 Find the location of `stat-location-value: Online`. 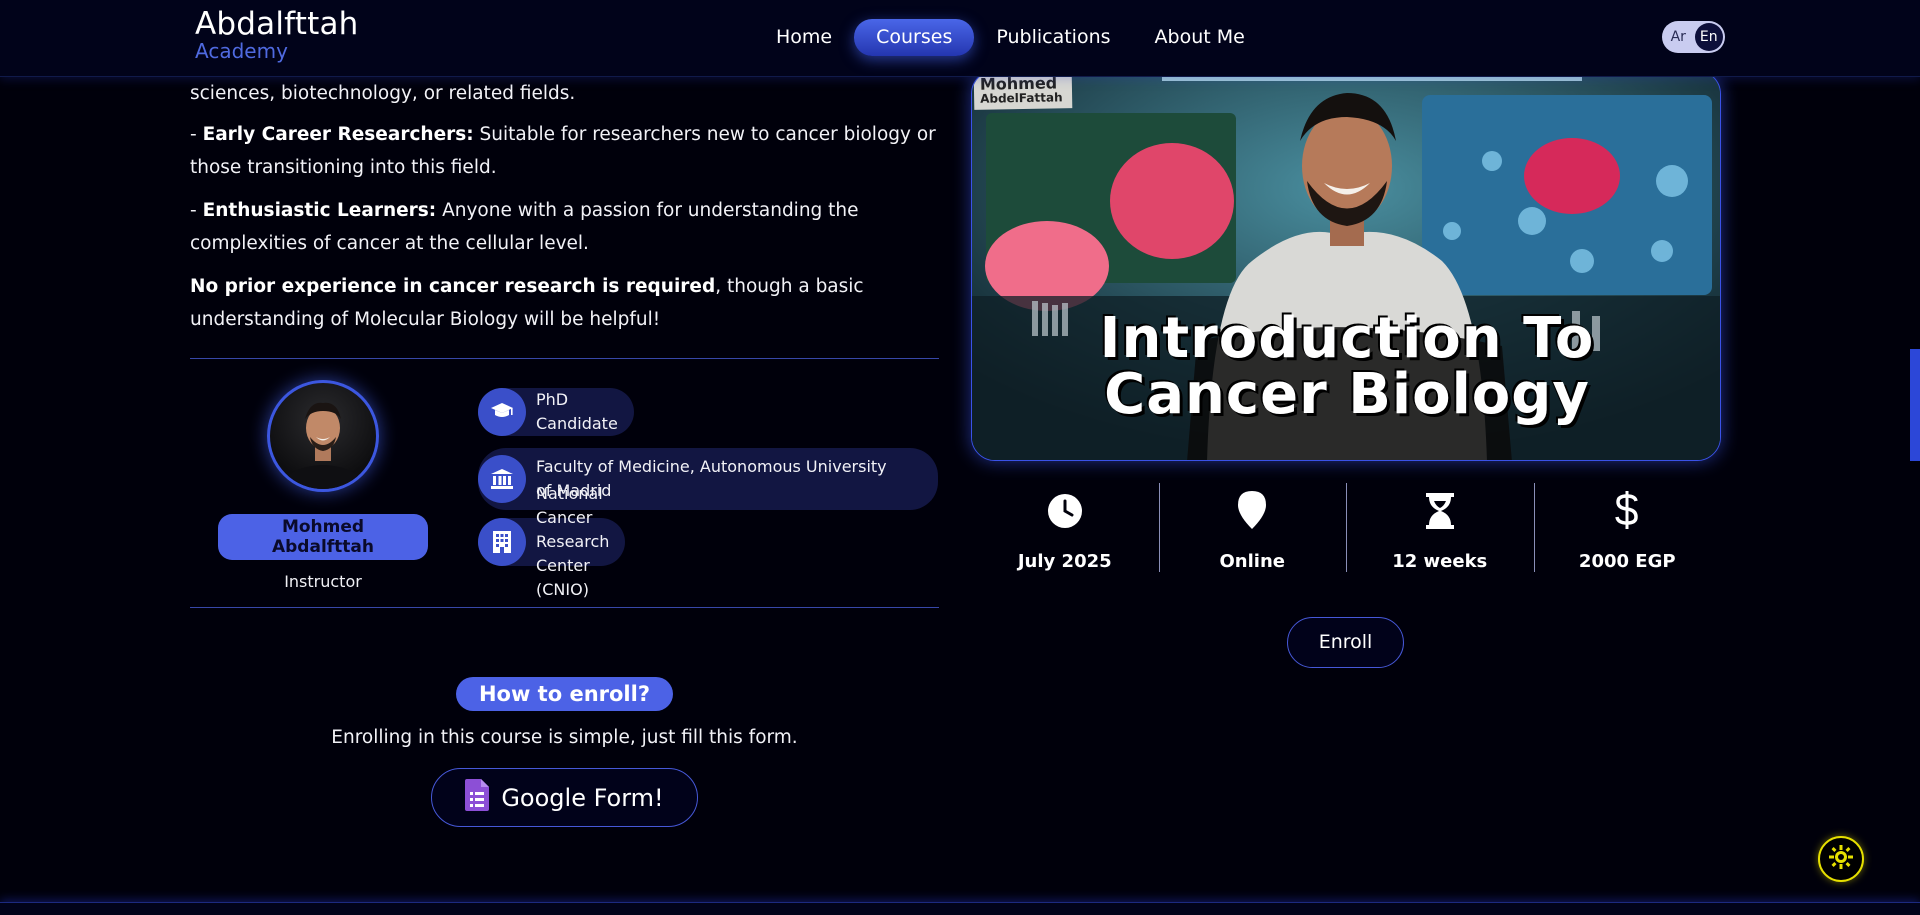

stat-location-value: Online is located at coordinates (1252, 561).